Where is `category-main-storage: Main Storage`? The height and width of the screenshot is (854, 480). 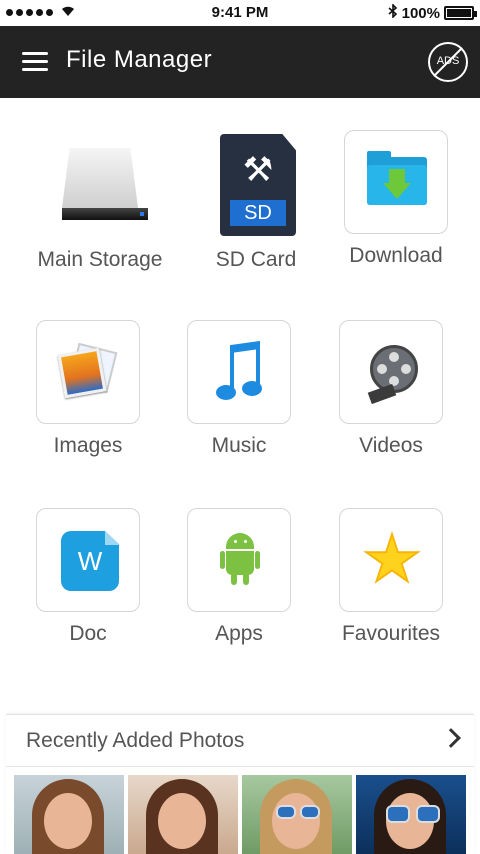
category-main-storage: Main Storage is located at coordinates (100, 203).